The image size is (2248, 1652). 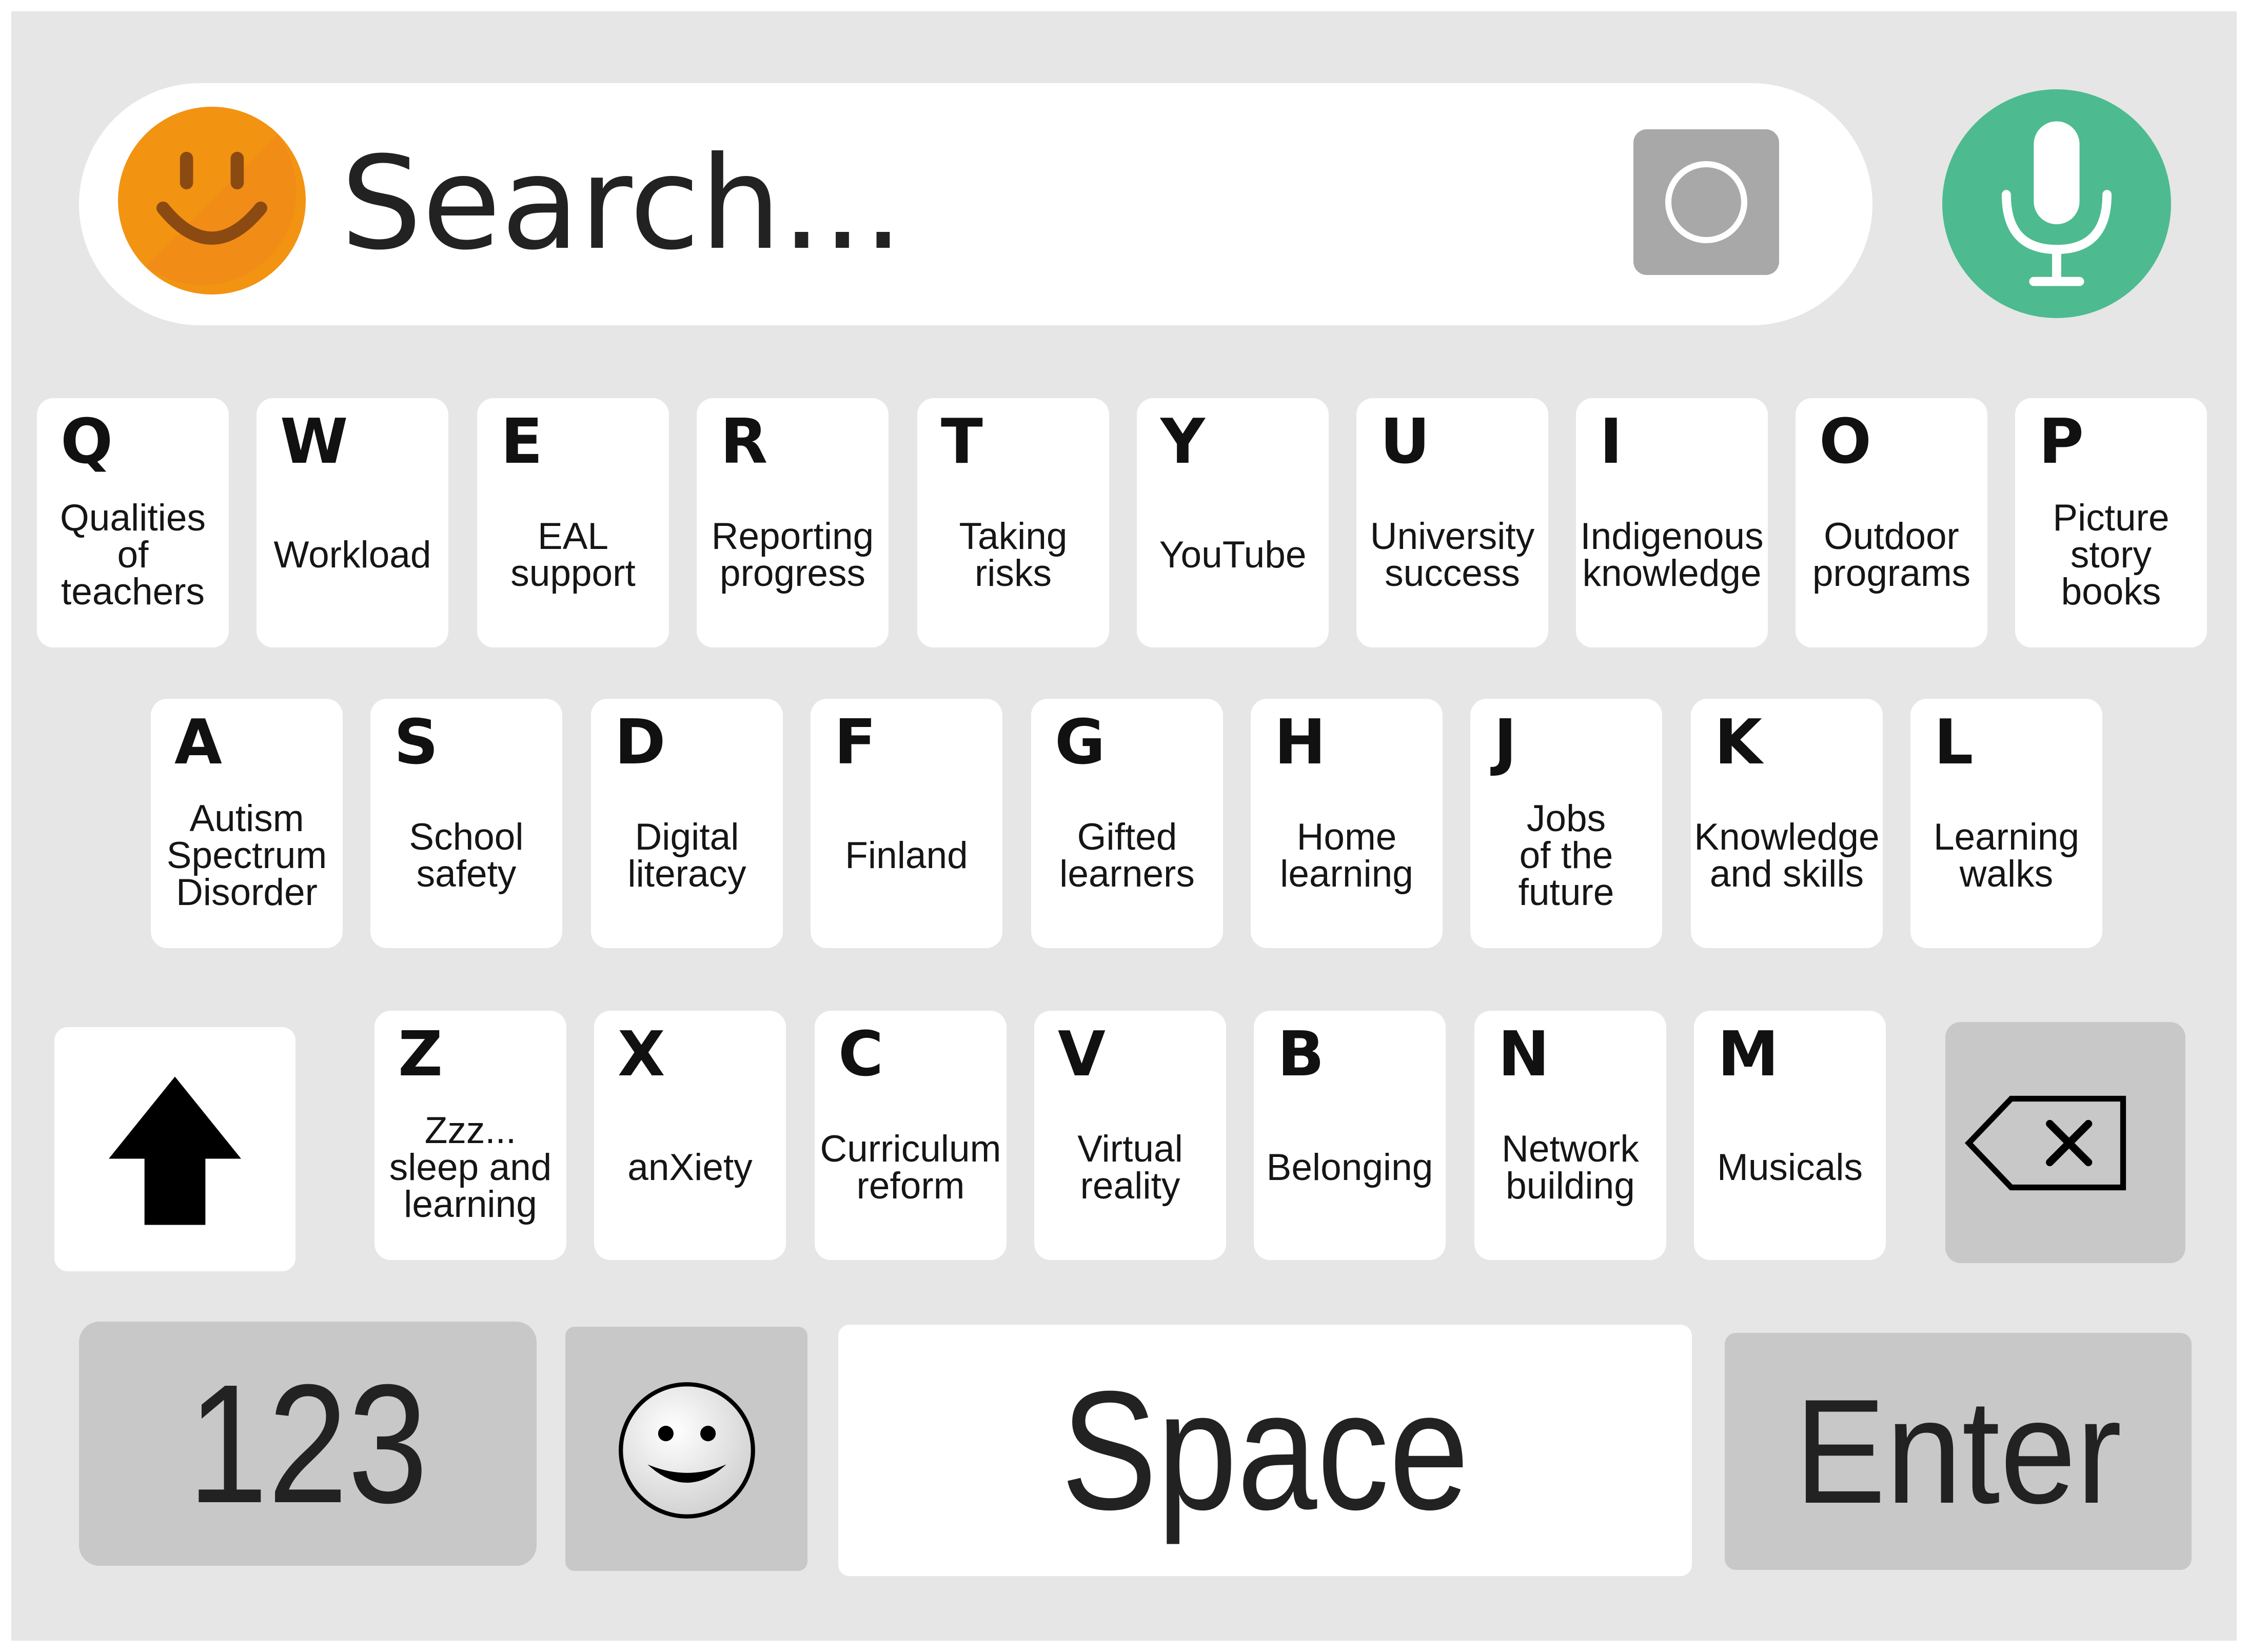 I want to click on camera-shutter-icon, so click(x=1706, y=202).